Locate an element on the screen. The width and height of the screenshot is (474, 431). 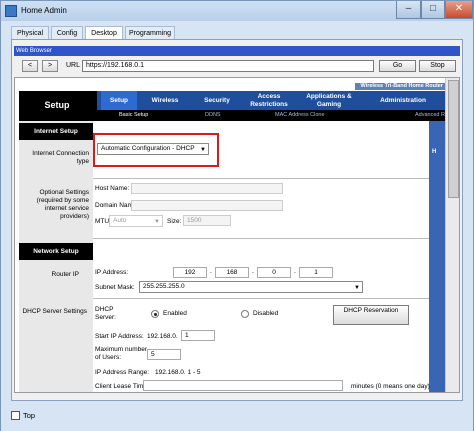
submenu-advanced: Advanced R is located at coordinates (430, 115).